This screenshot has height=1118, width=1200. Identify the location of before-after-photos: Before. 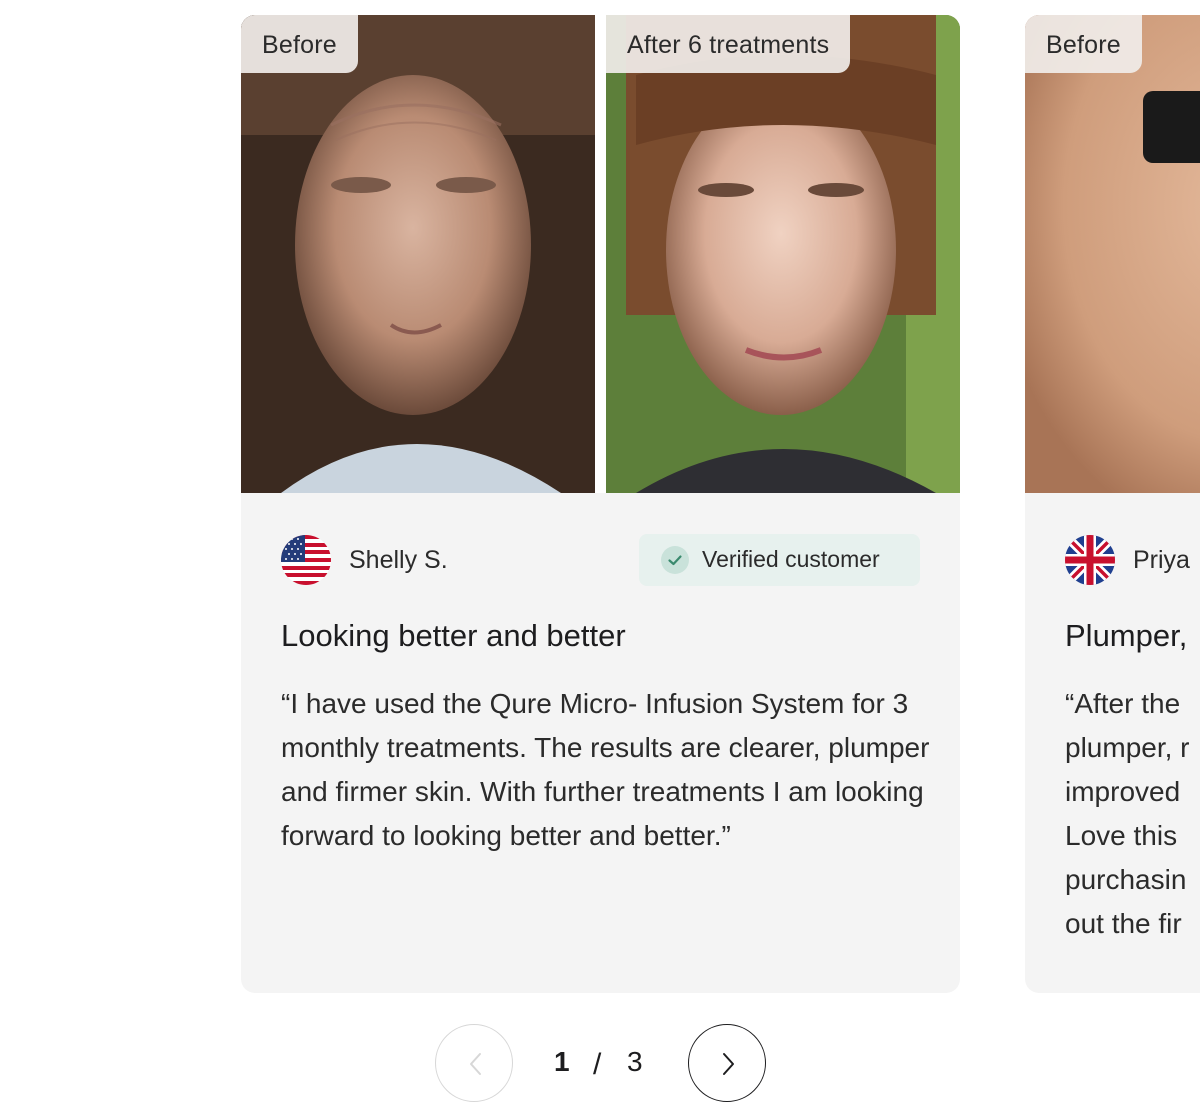
(1112, 254).